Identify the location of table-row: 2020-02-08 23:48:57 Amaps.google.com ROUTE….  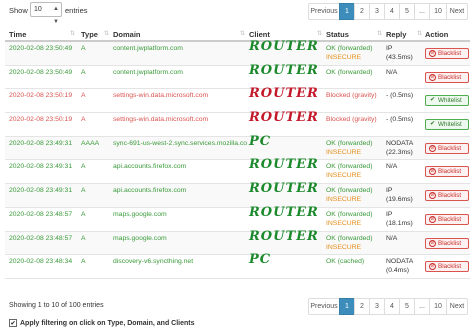
(237, 243).